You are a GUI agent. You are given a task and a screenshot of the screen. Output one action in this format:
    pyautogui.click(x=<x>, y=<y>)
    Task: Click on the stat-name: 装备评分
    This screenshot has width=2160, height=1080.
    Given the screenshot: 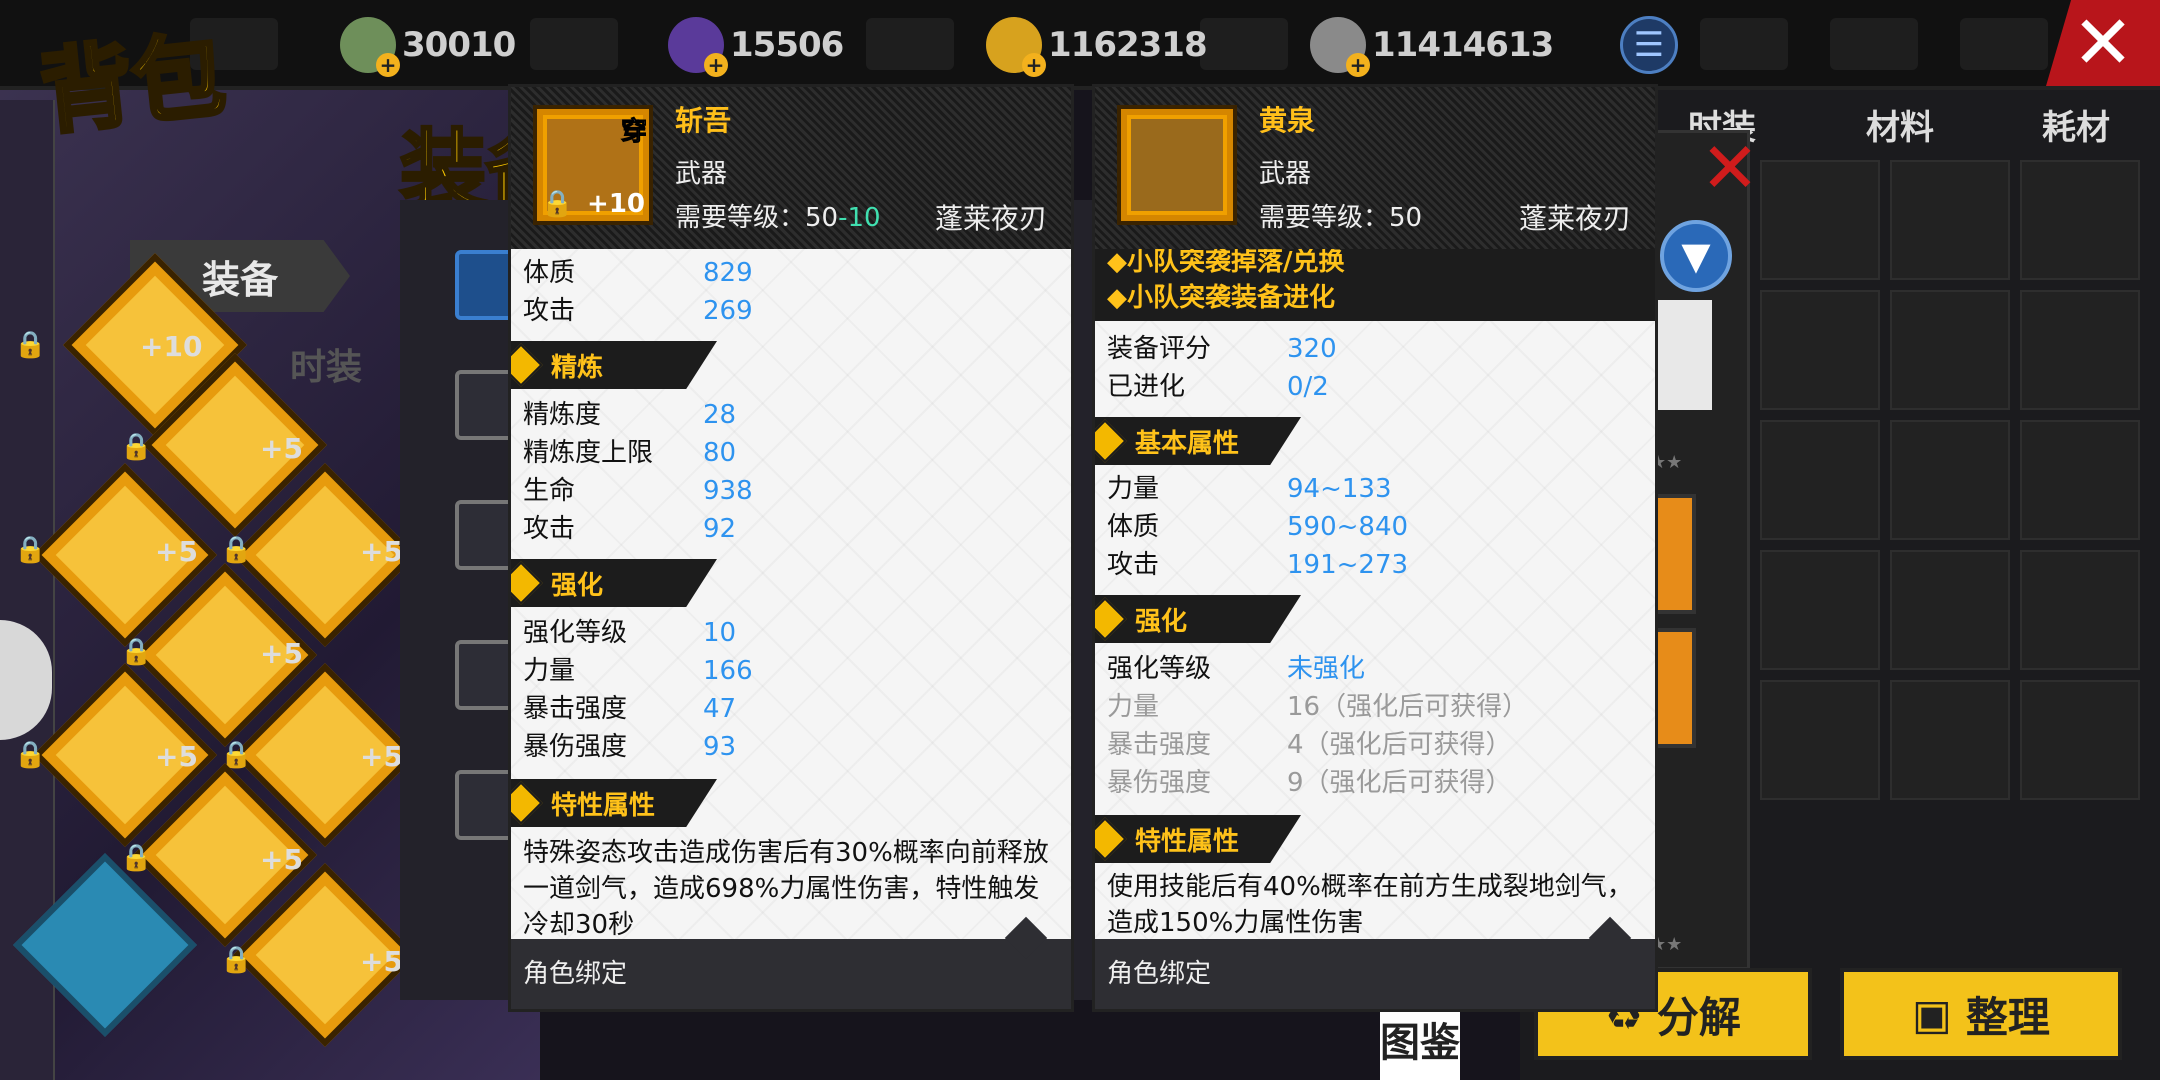 What is the action you would take?
    pyautogui.click(x=1159, y=349)
    